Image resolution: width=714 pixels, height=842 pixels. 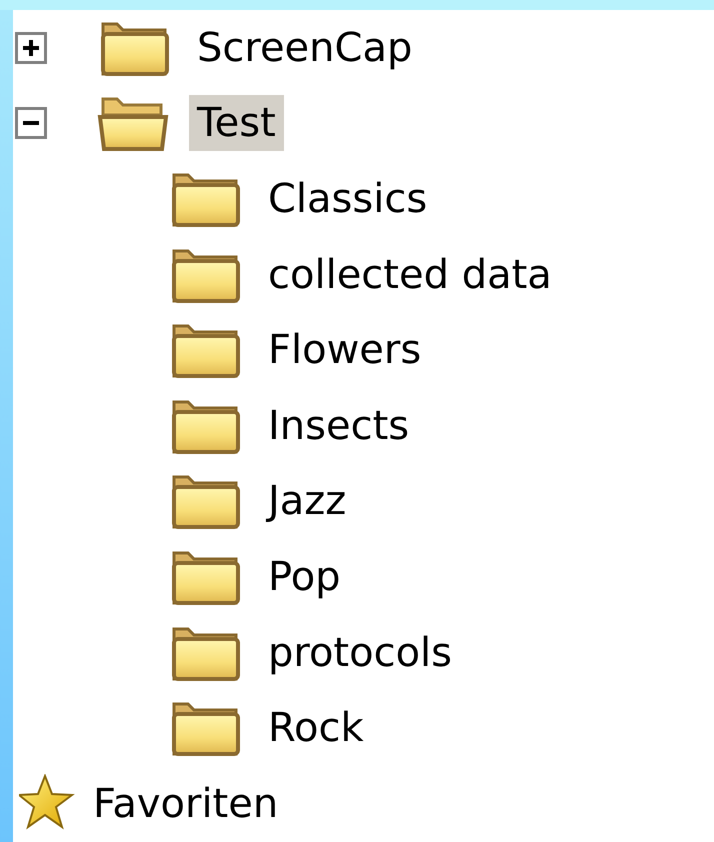 I want to click on collapse-icon, so click(x=31, y=123).